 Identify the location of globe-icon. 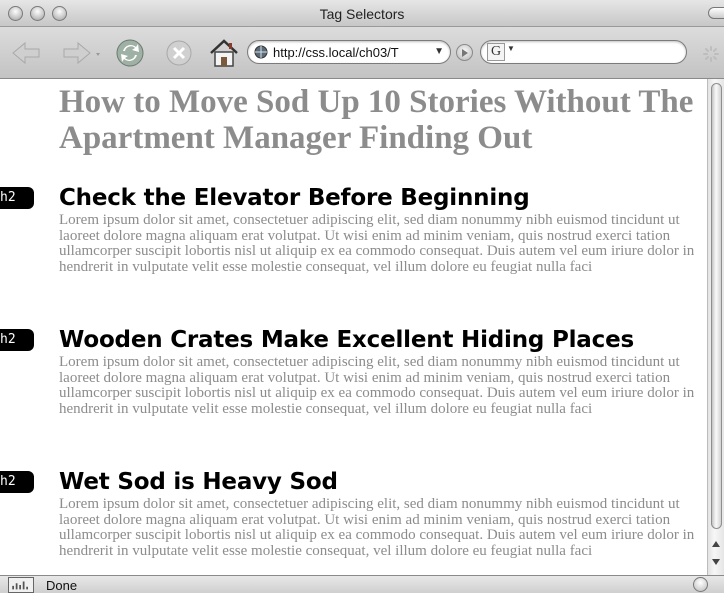
(261, 52).